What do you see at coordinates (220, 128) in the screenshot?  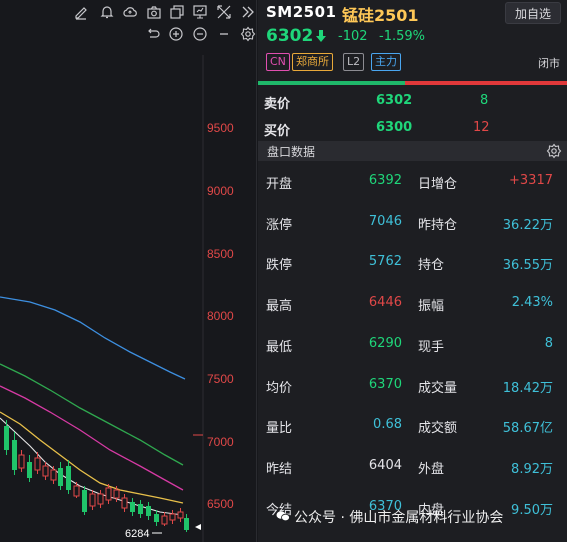 I see `axis-label-9500: 9500` at bounding box center [220, 128].